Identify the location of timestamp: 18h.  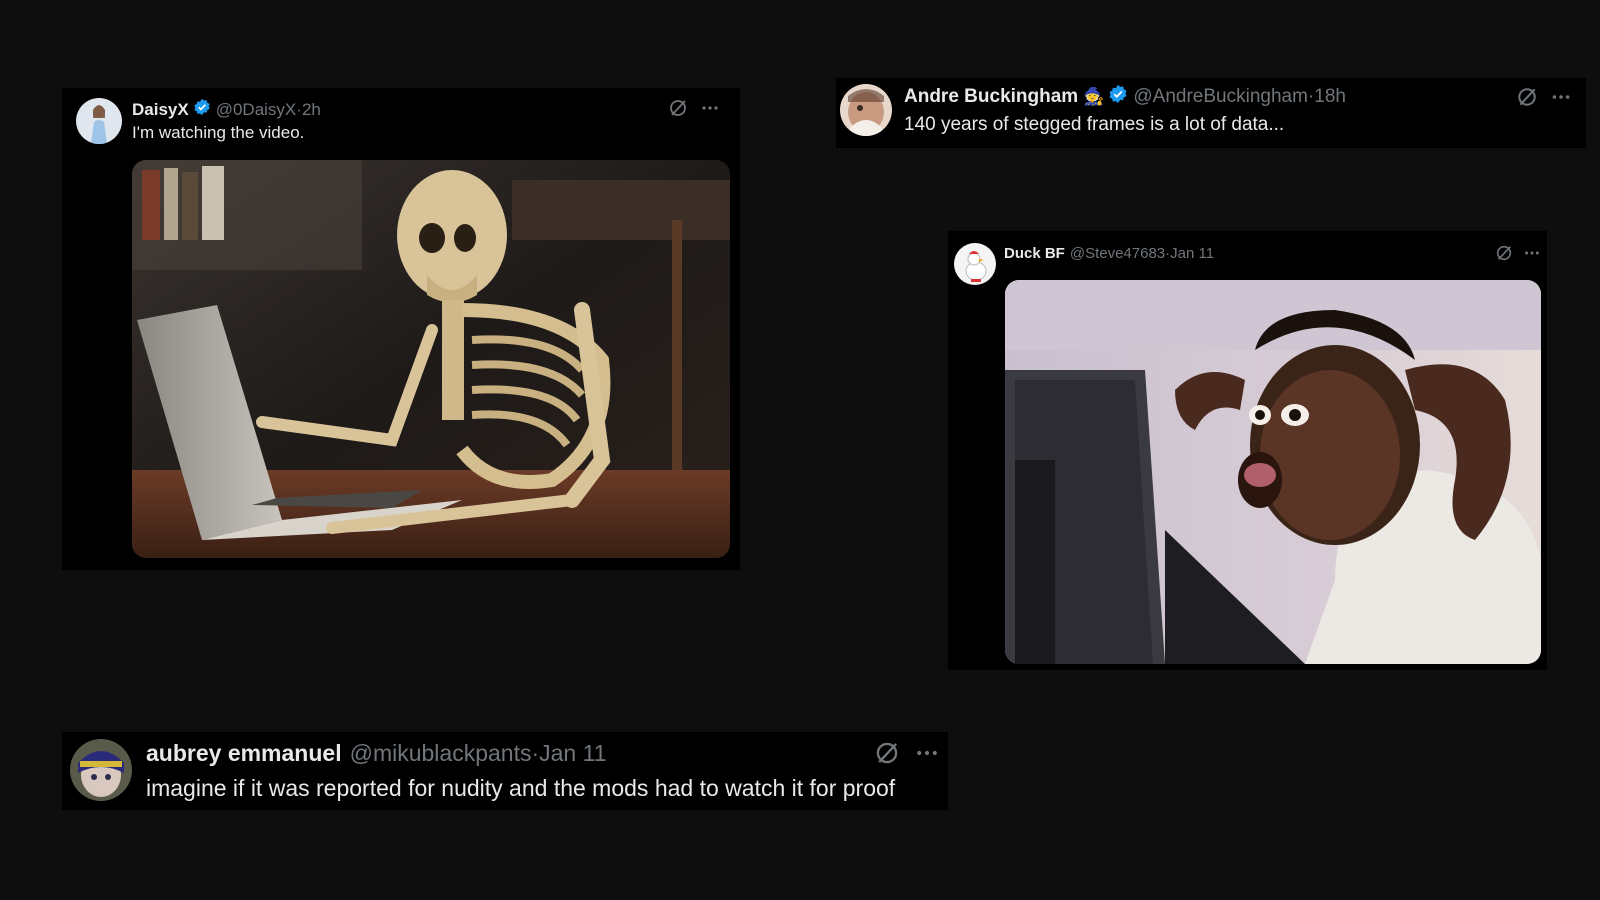
(1330, 97).